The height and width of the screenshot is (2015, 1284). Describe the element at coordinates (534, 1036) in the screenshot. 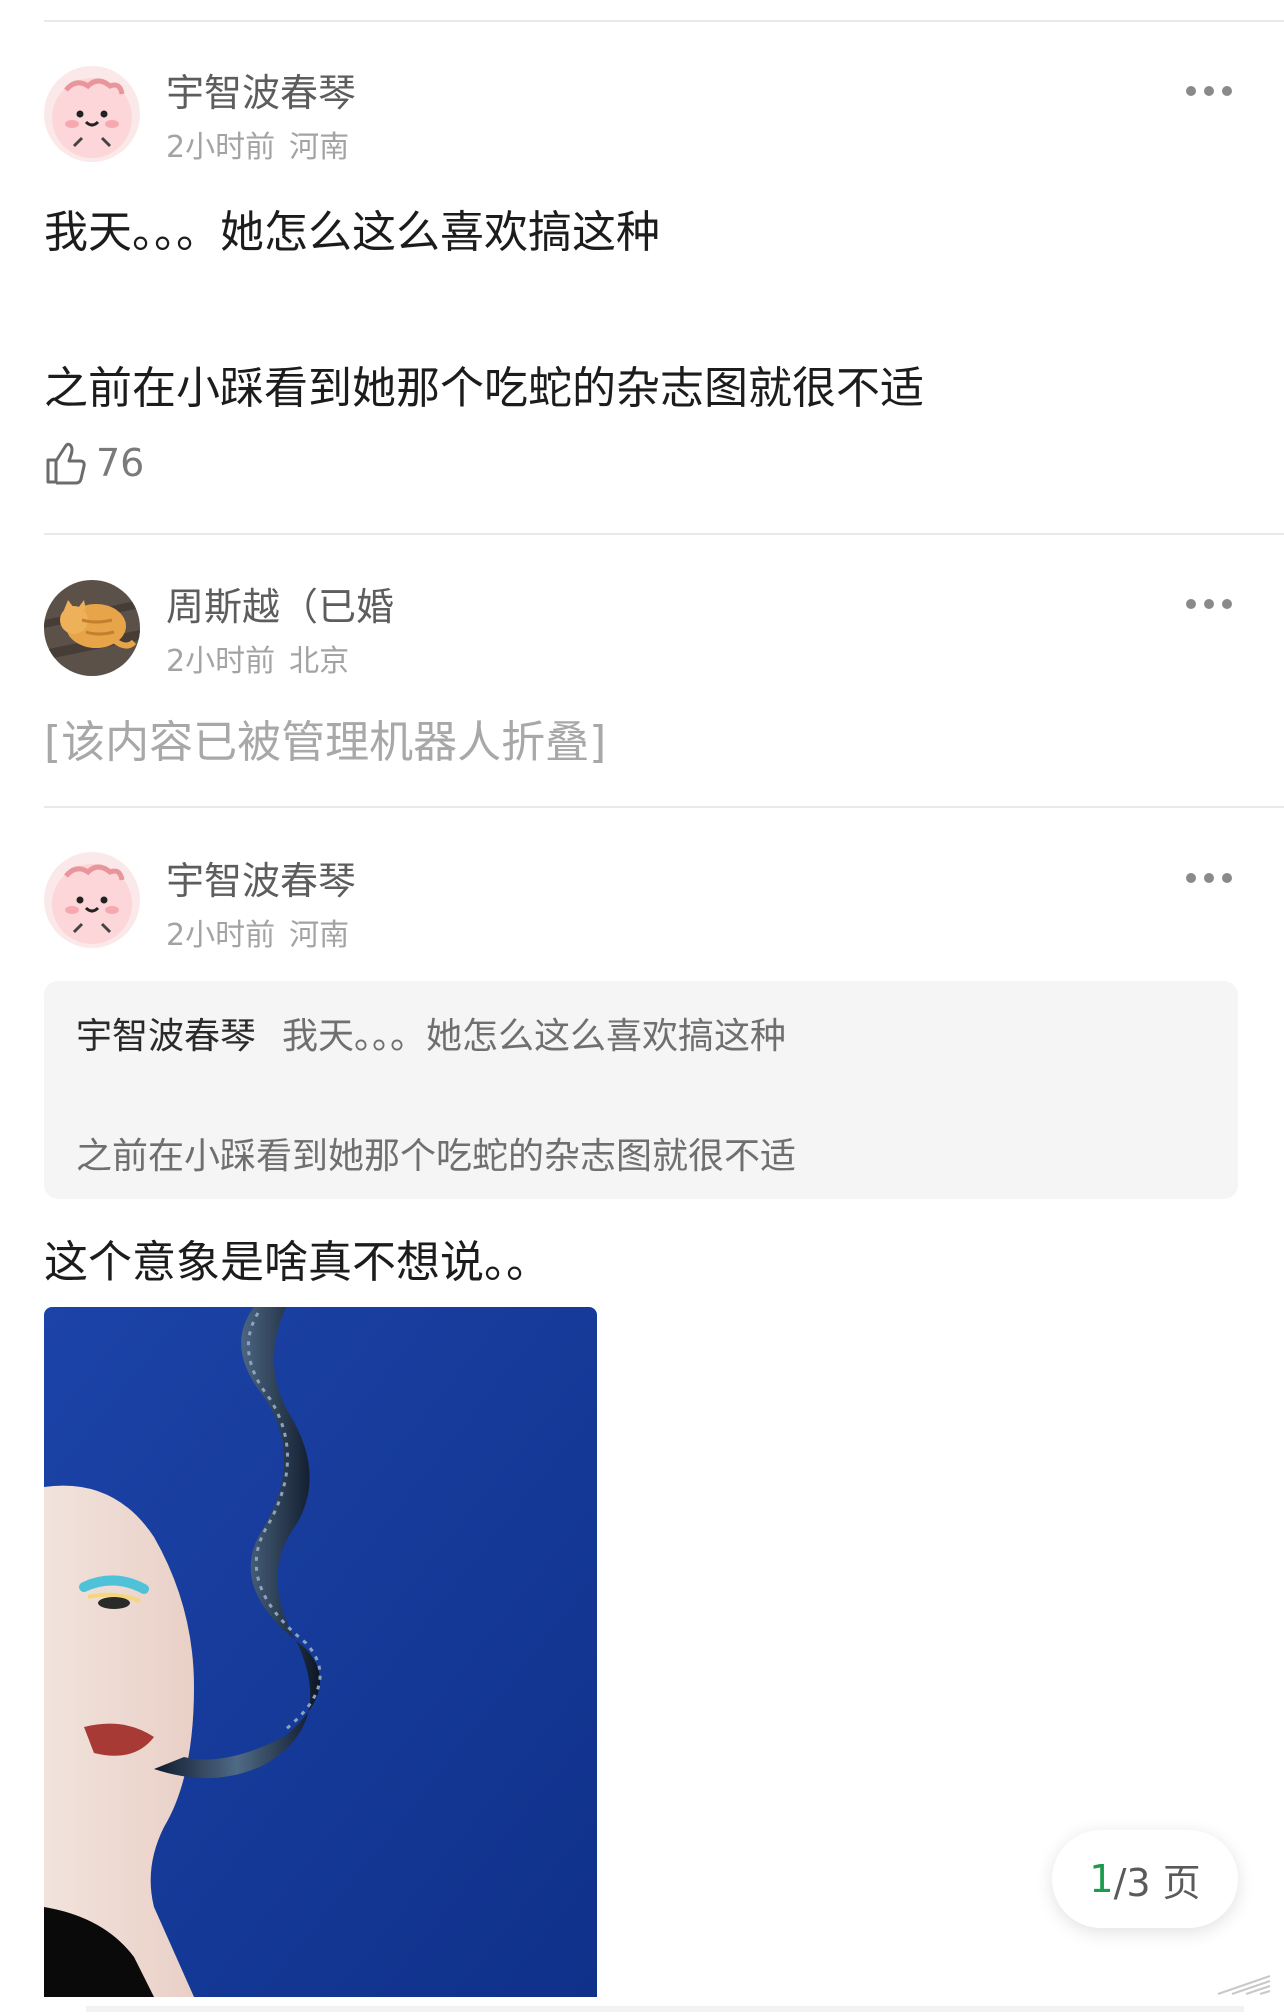

I see `quote-text: 我天。。。她怎么这么喜欢搞这种` at that location.